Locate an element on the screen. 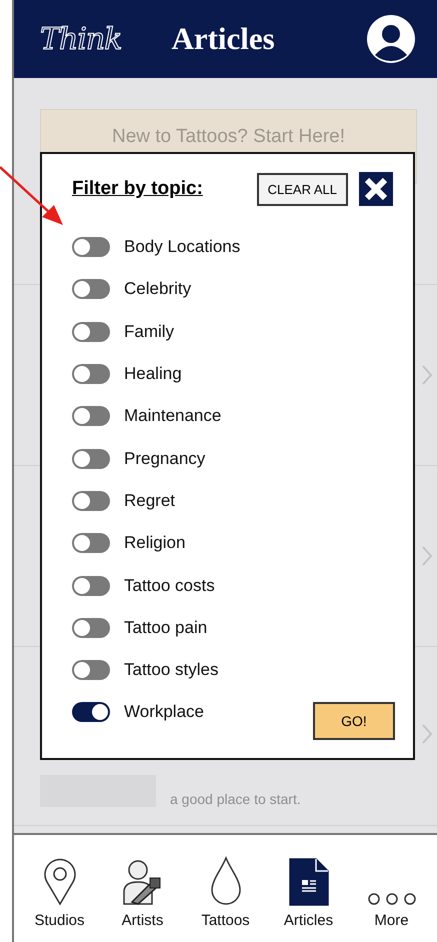  go-button: GO! is located at coordinates (354, 721).